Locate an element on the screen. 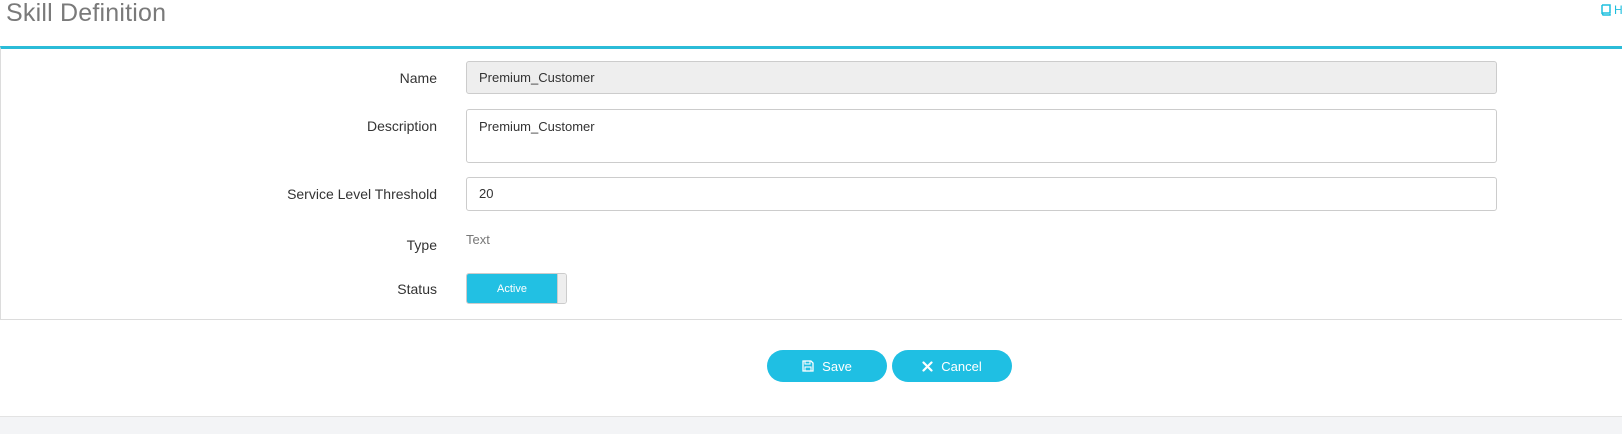 This screenshot has width=1622, height=434. name-value: Premium_Customer is located at coordinates (537, 77).